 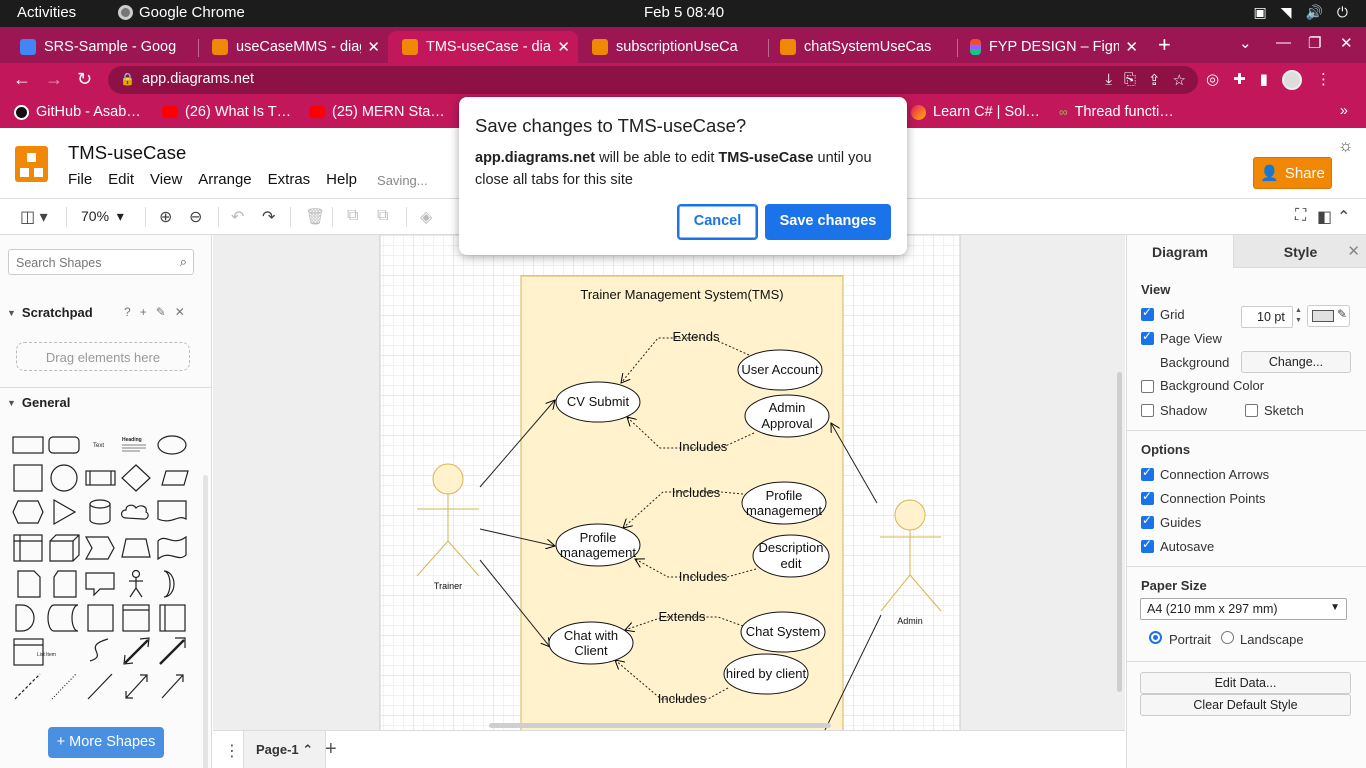 I want to click on shape-cylinder, so click(x=100, y=512).